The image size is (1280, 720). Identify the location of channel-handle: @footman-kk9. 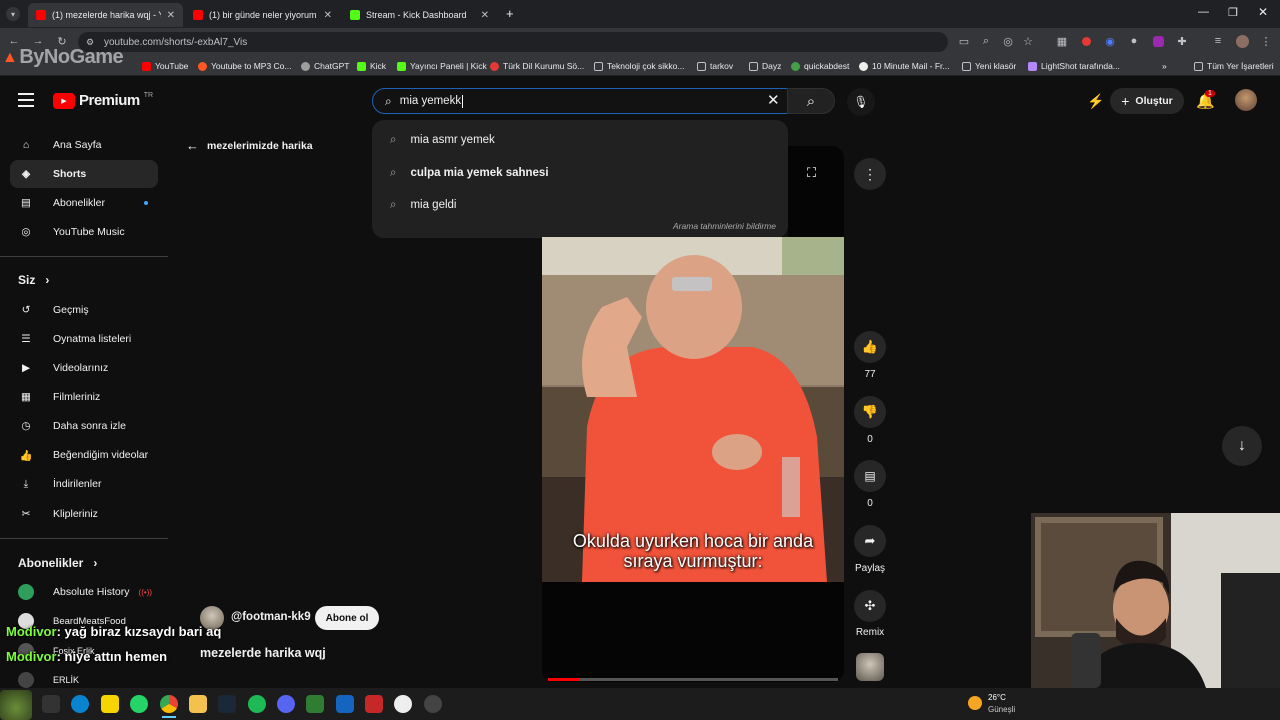
(271, 617).